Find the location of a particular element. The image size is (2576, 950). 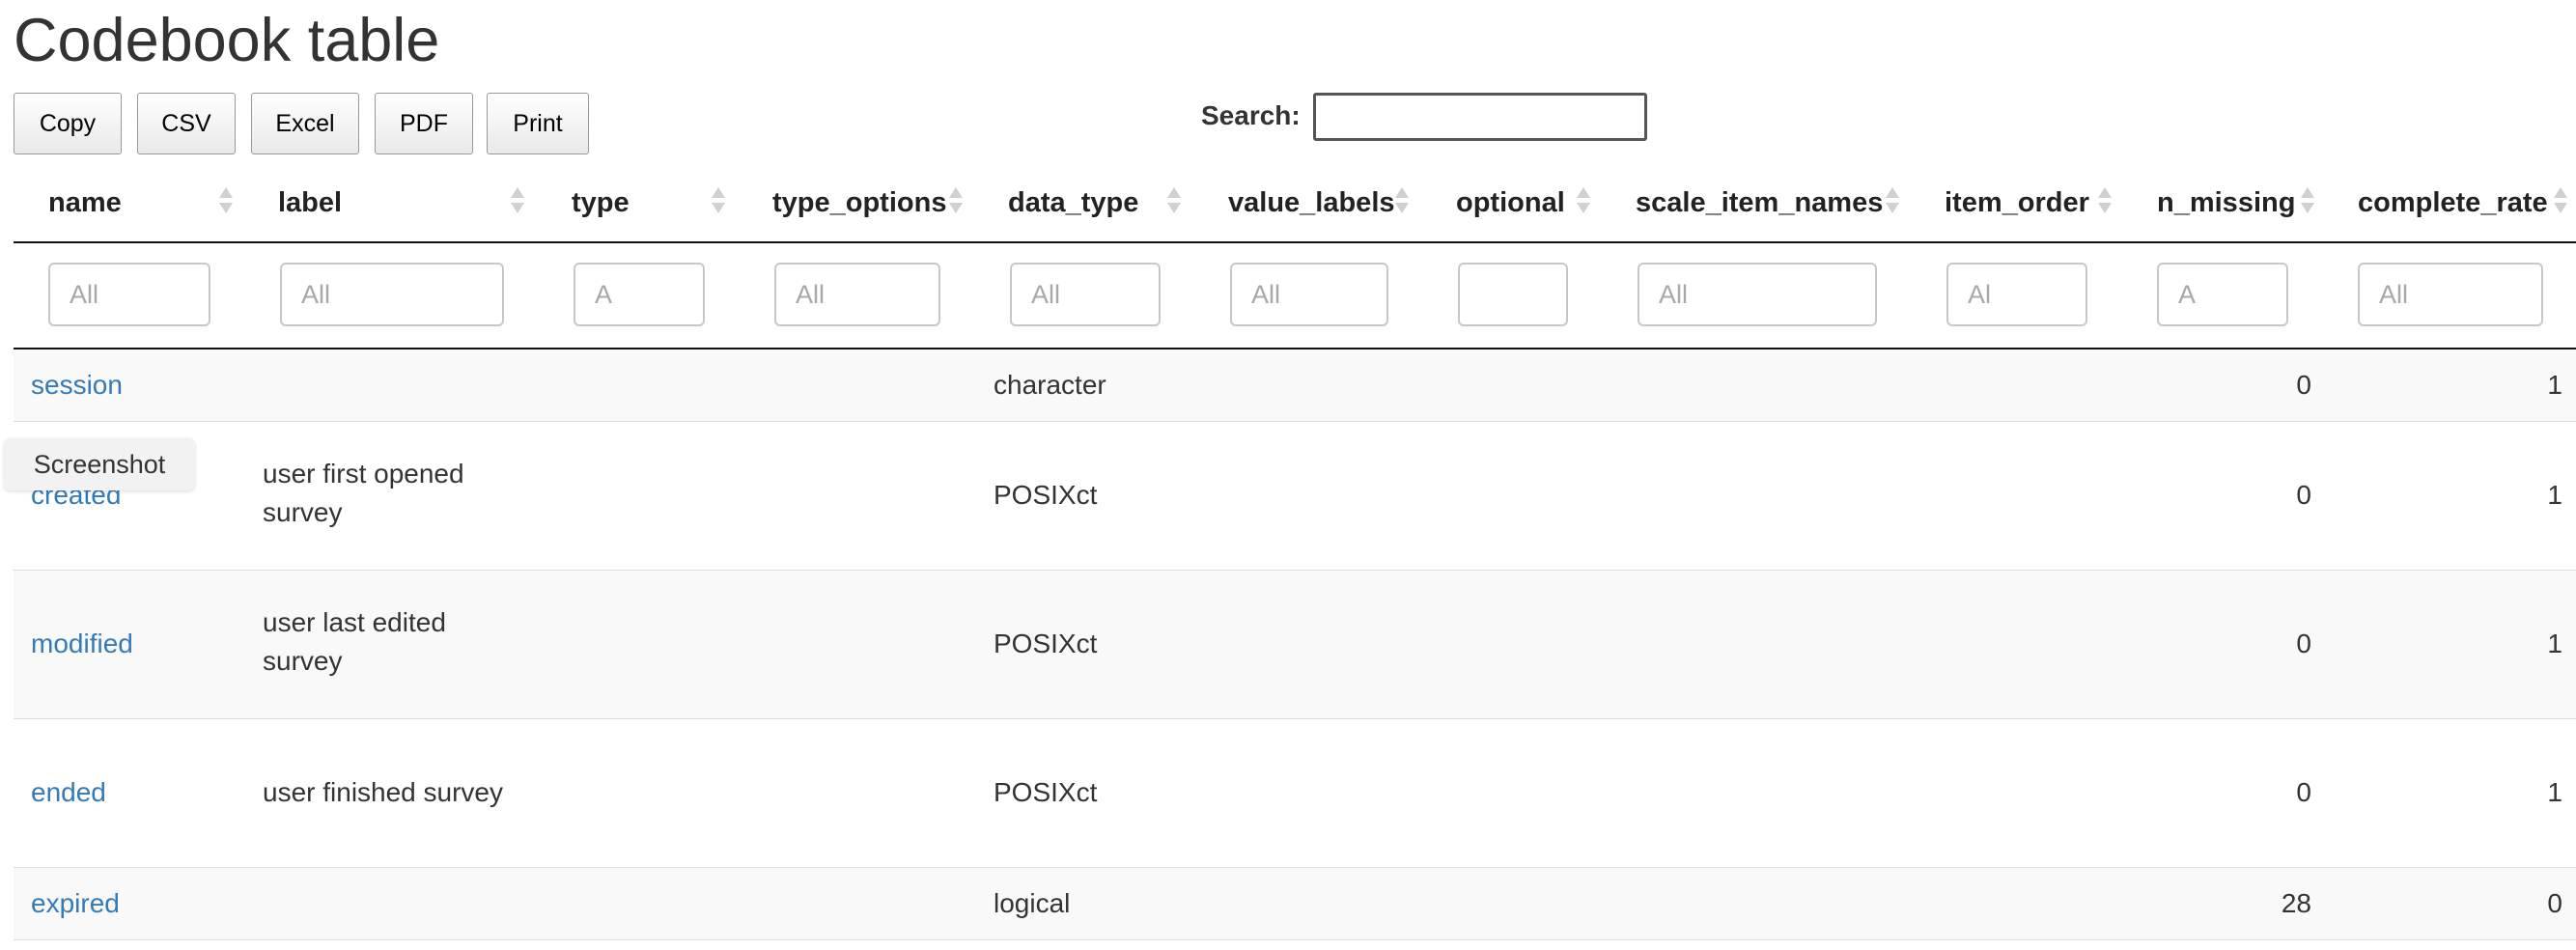

filter-input-name is located at coordinates (129, 294).